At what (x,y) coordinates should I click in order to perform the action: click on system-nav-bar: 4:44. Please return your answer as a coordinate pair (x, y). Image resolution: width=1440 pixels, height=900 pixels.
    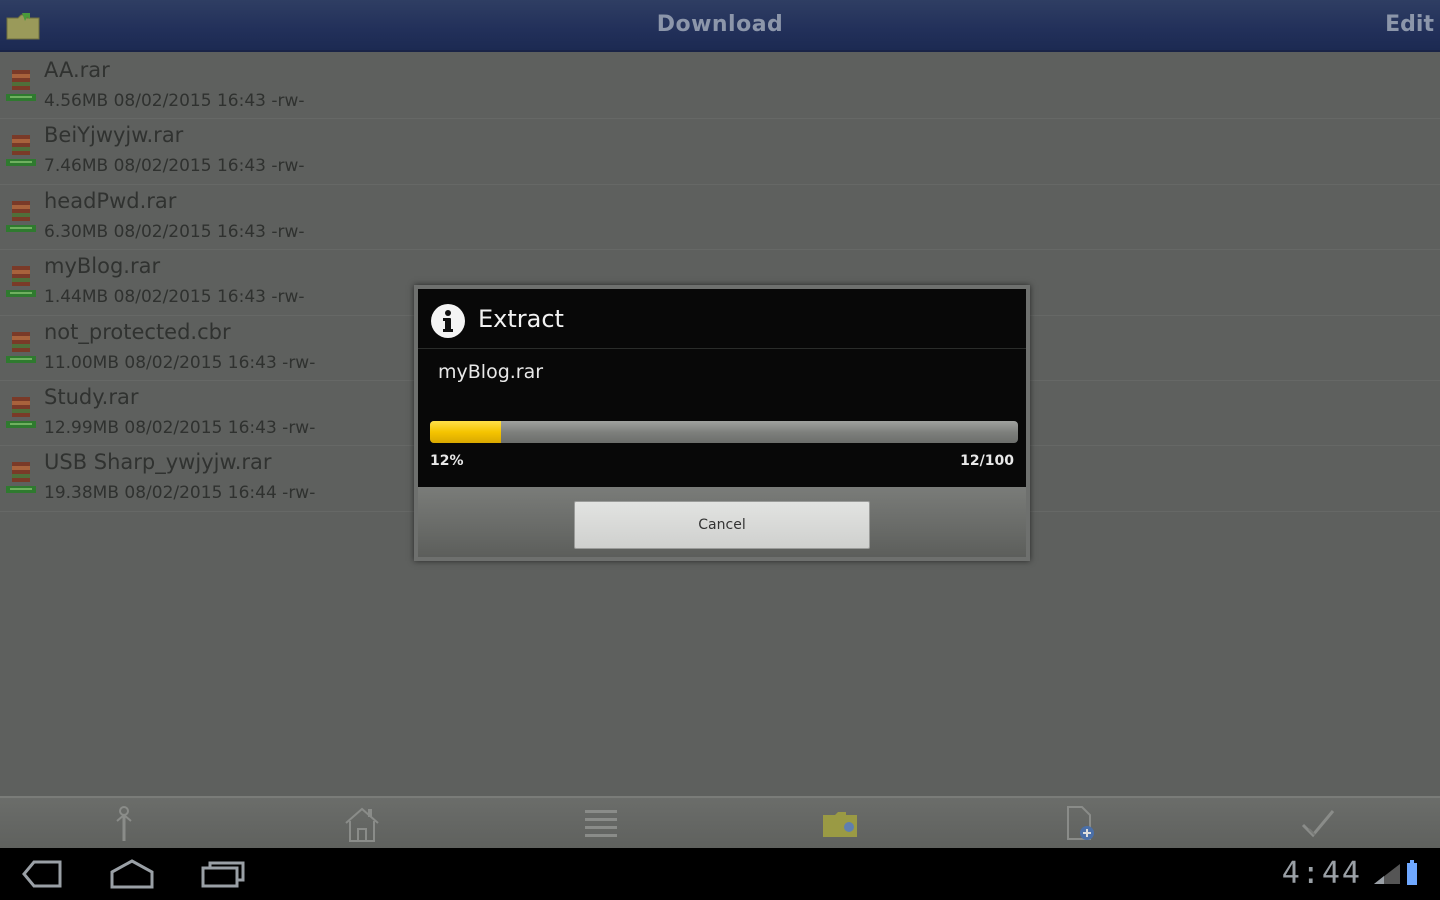
    Looking at the image, I should click on (720, 874).